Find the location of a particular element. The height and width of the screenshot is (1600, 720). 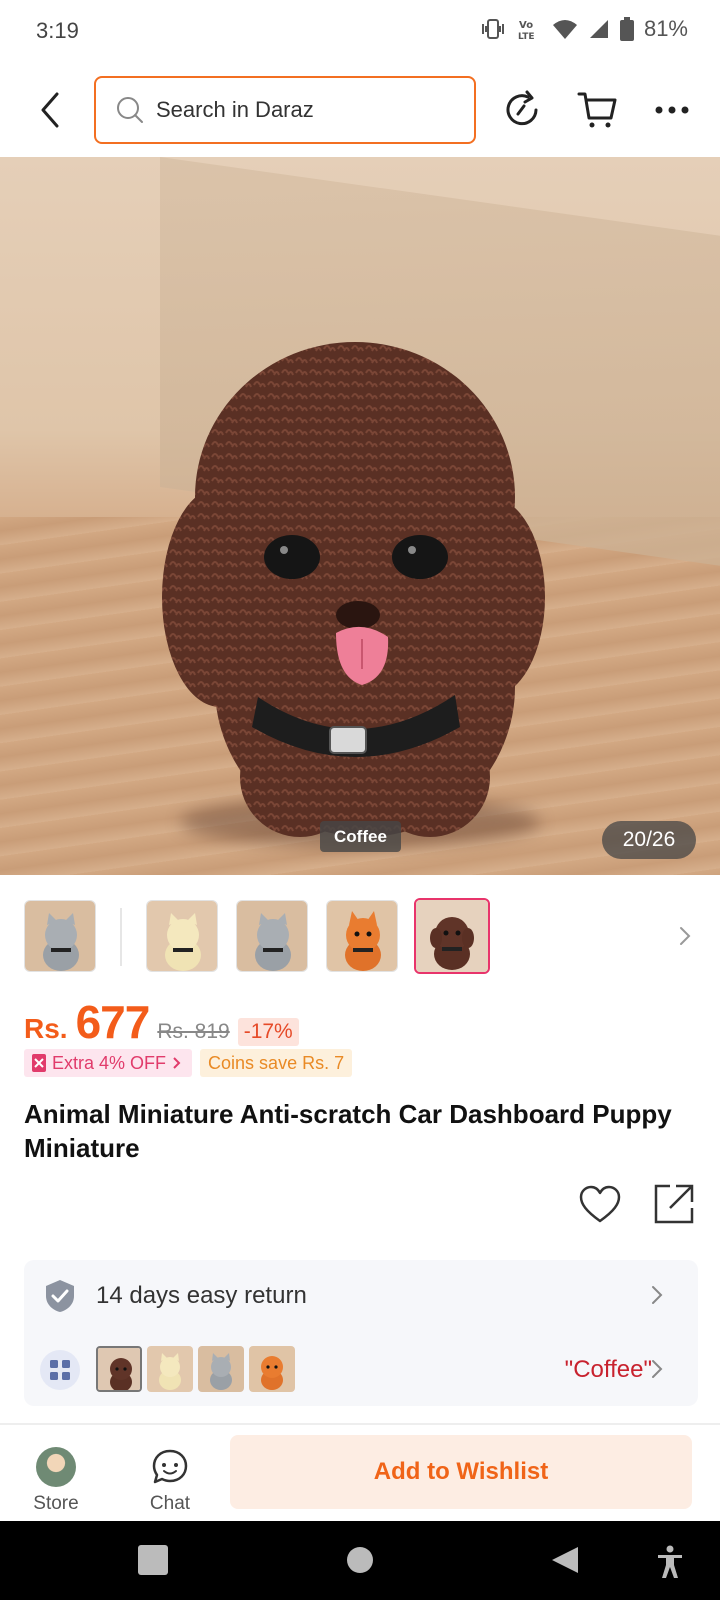

image-counter: 20/26 is located at coordinates (649, 840).